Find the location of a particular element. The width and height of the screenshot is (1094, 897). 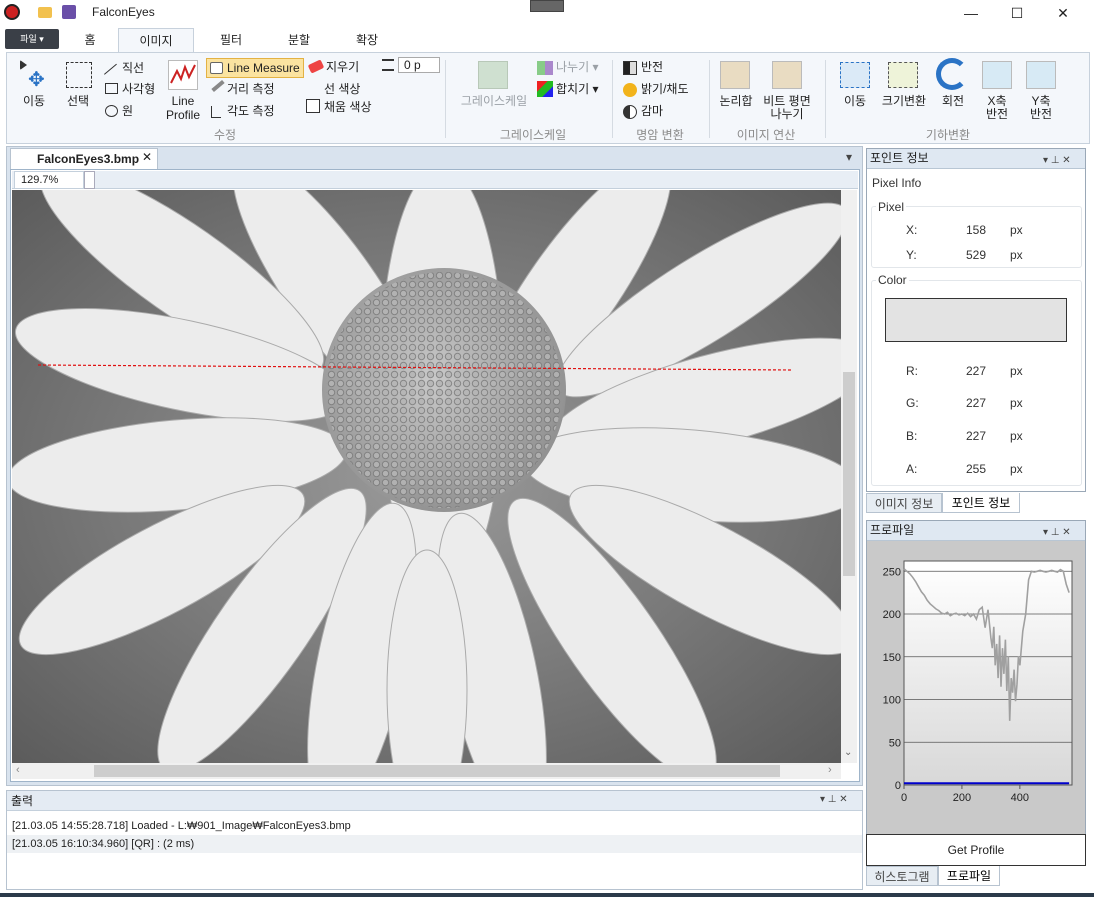

line-profile-label-2: Profile is located at coordinates (183, 115).